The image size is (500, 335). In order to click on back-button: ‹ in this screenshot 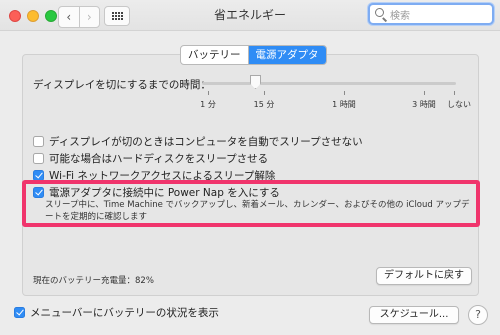, I will do `click(69, 17)`.